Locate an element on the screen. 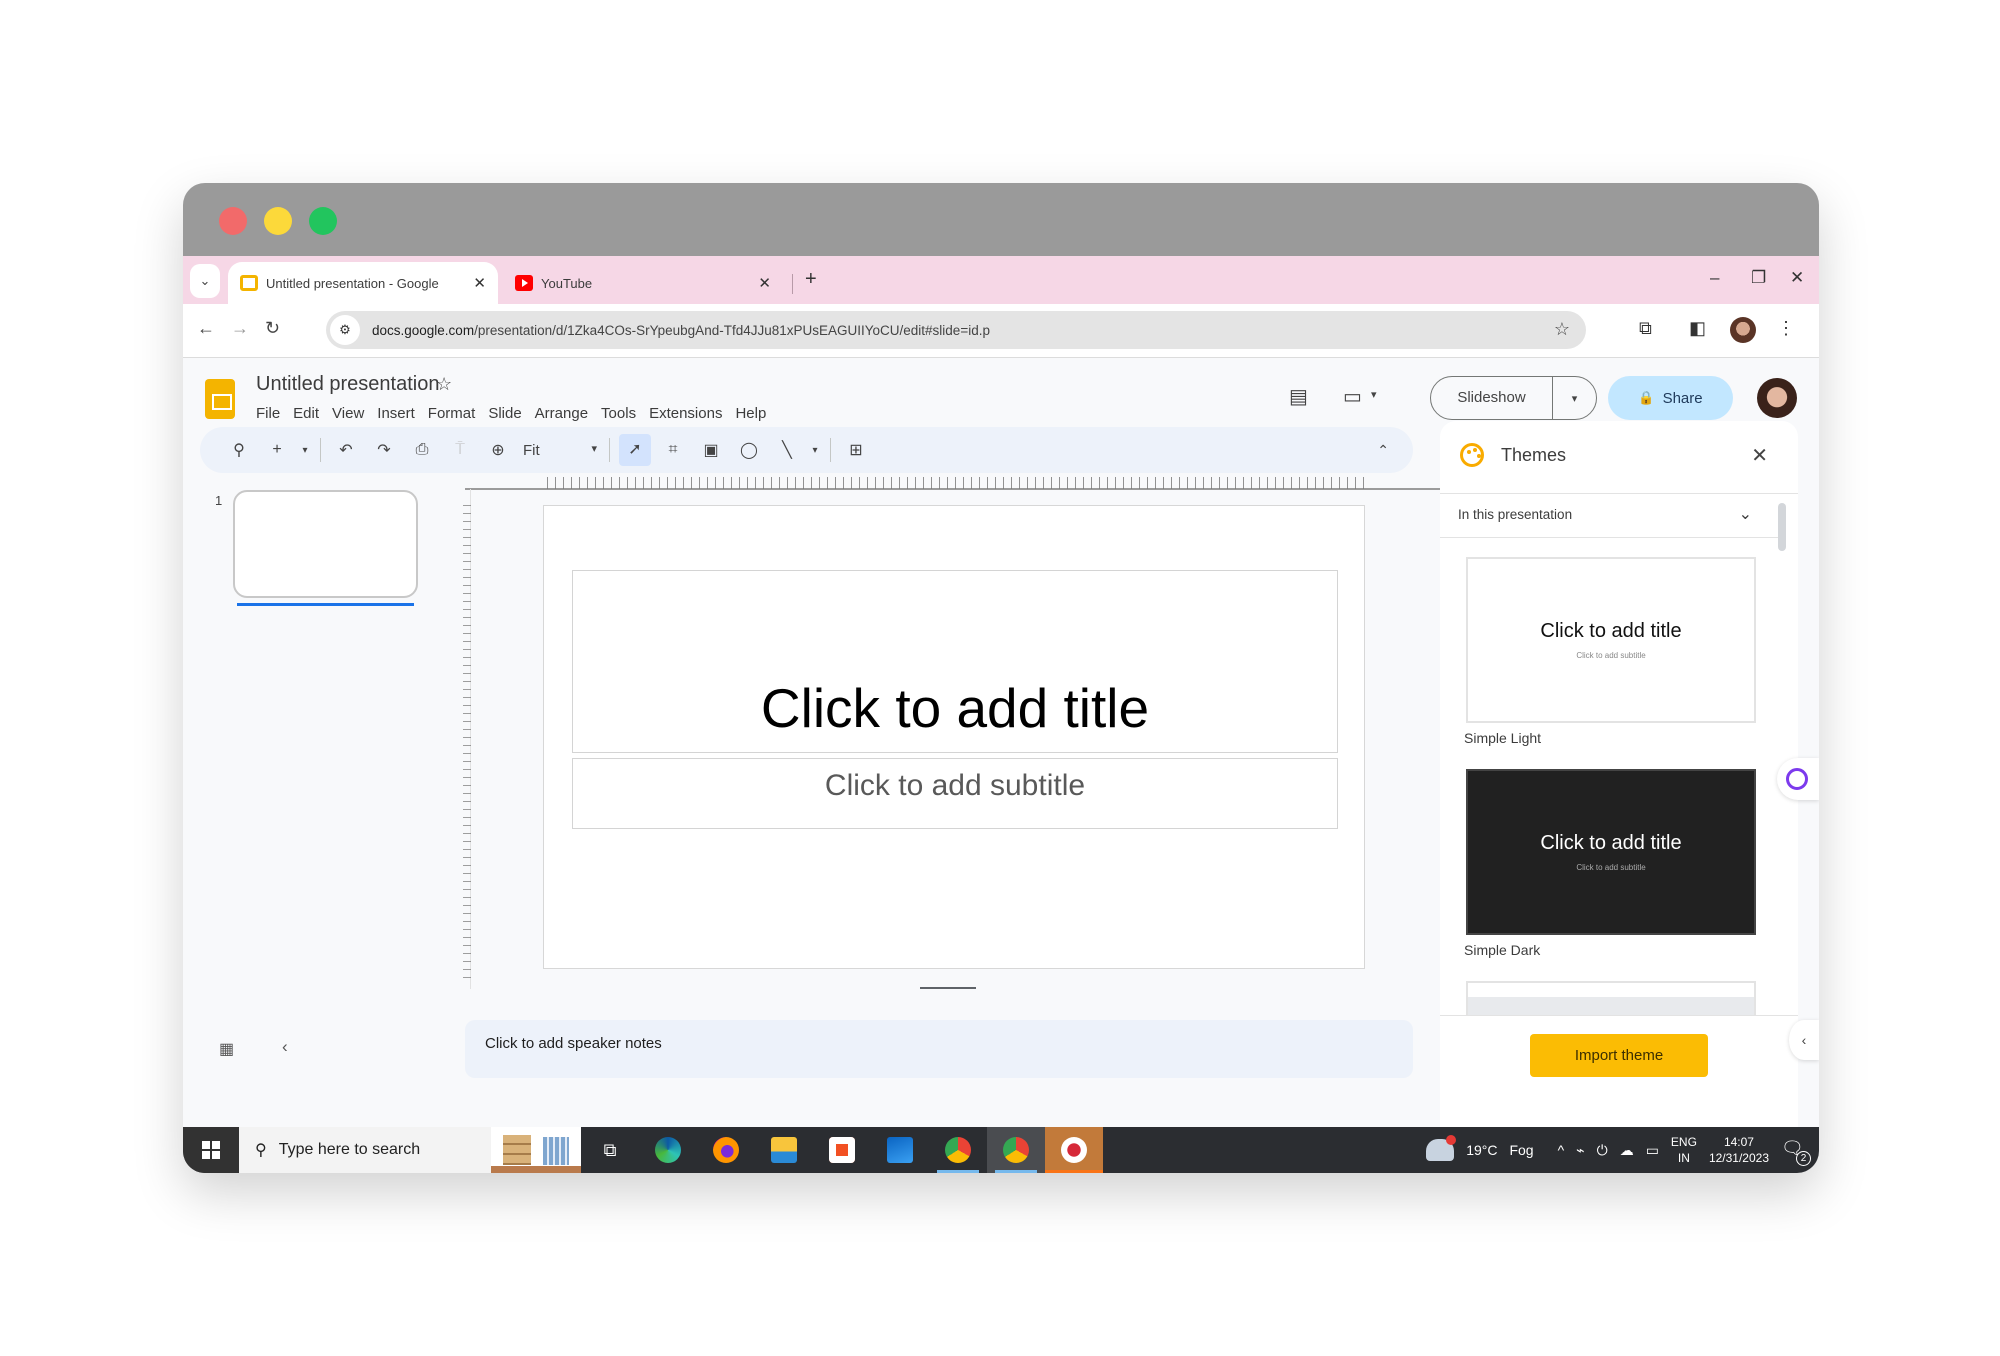  bookmark-star-icon: ☆ is located at coordinates (1562, 329).